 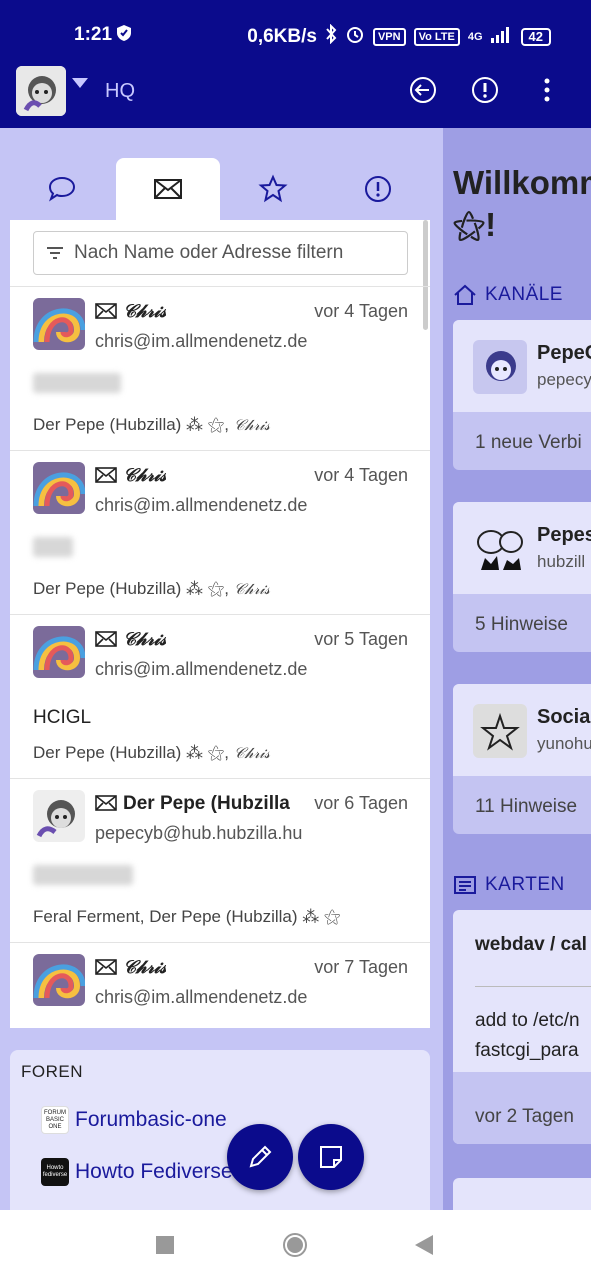 What do you see at coordinates (165, 1245) in the screenshot?
I see `recent-apps-icon` at bounding box center [165, 1245].